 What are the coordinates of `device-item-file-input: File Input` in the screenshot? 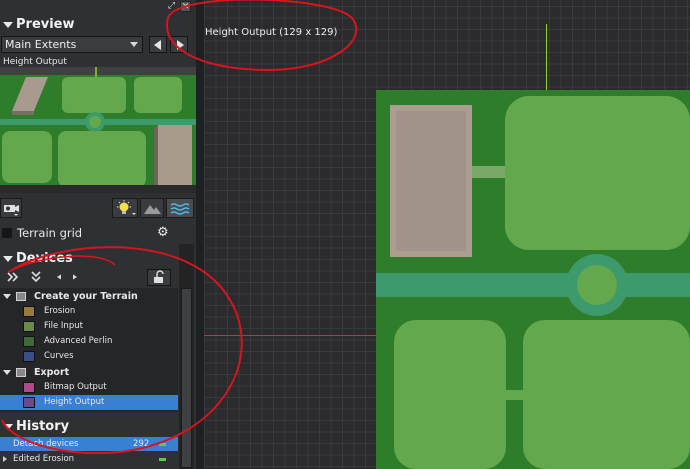 It's located at (89, 326).